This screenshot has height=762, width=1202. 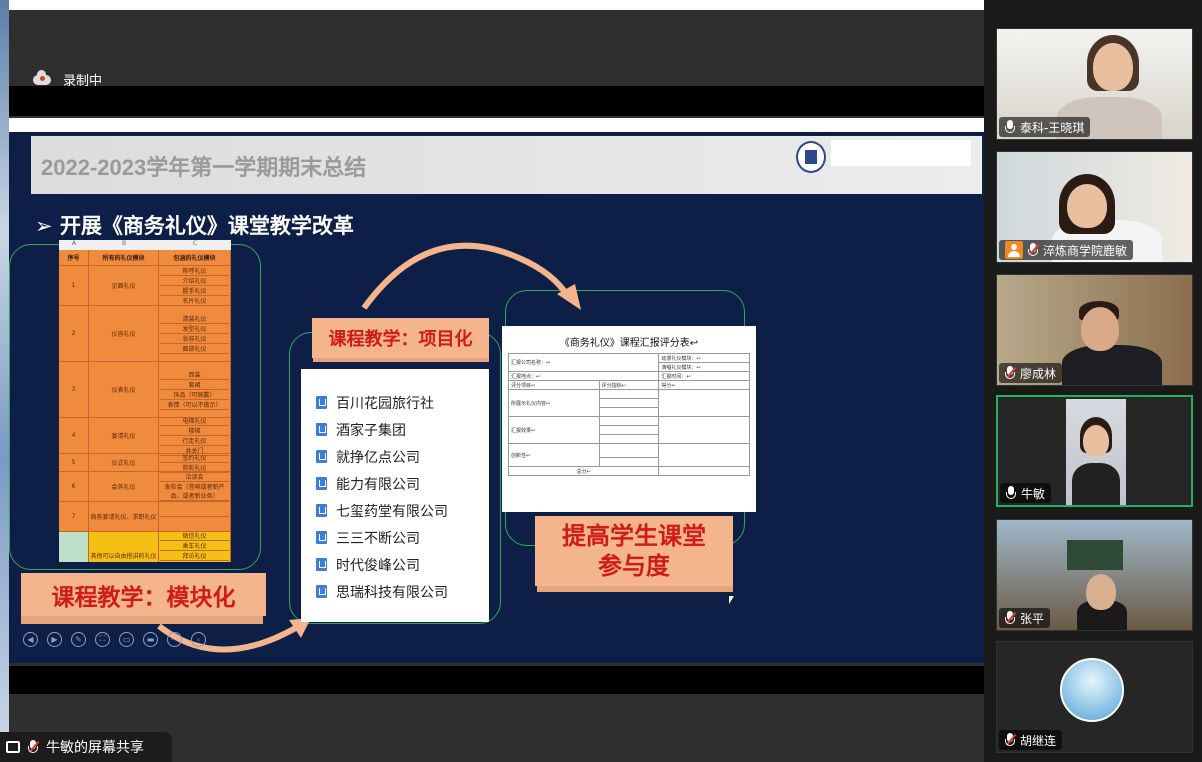 I want to click on col-letter-c: C, so click(x=195, y=243).